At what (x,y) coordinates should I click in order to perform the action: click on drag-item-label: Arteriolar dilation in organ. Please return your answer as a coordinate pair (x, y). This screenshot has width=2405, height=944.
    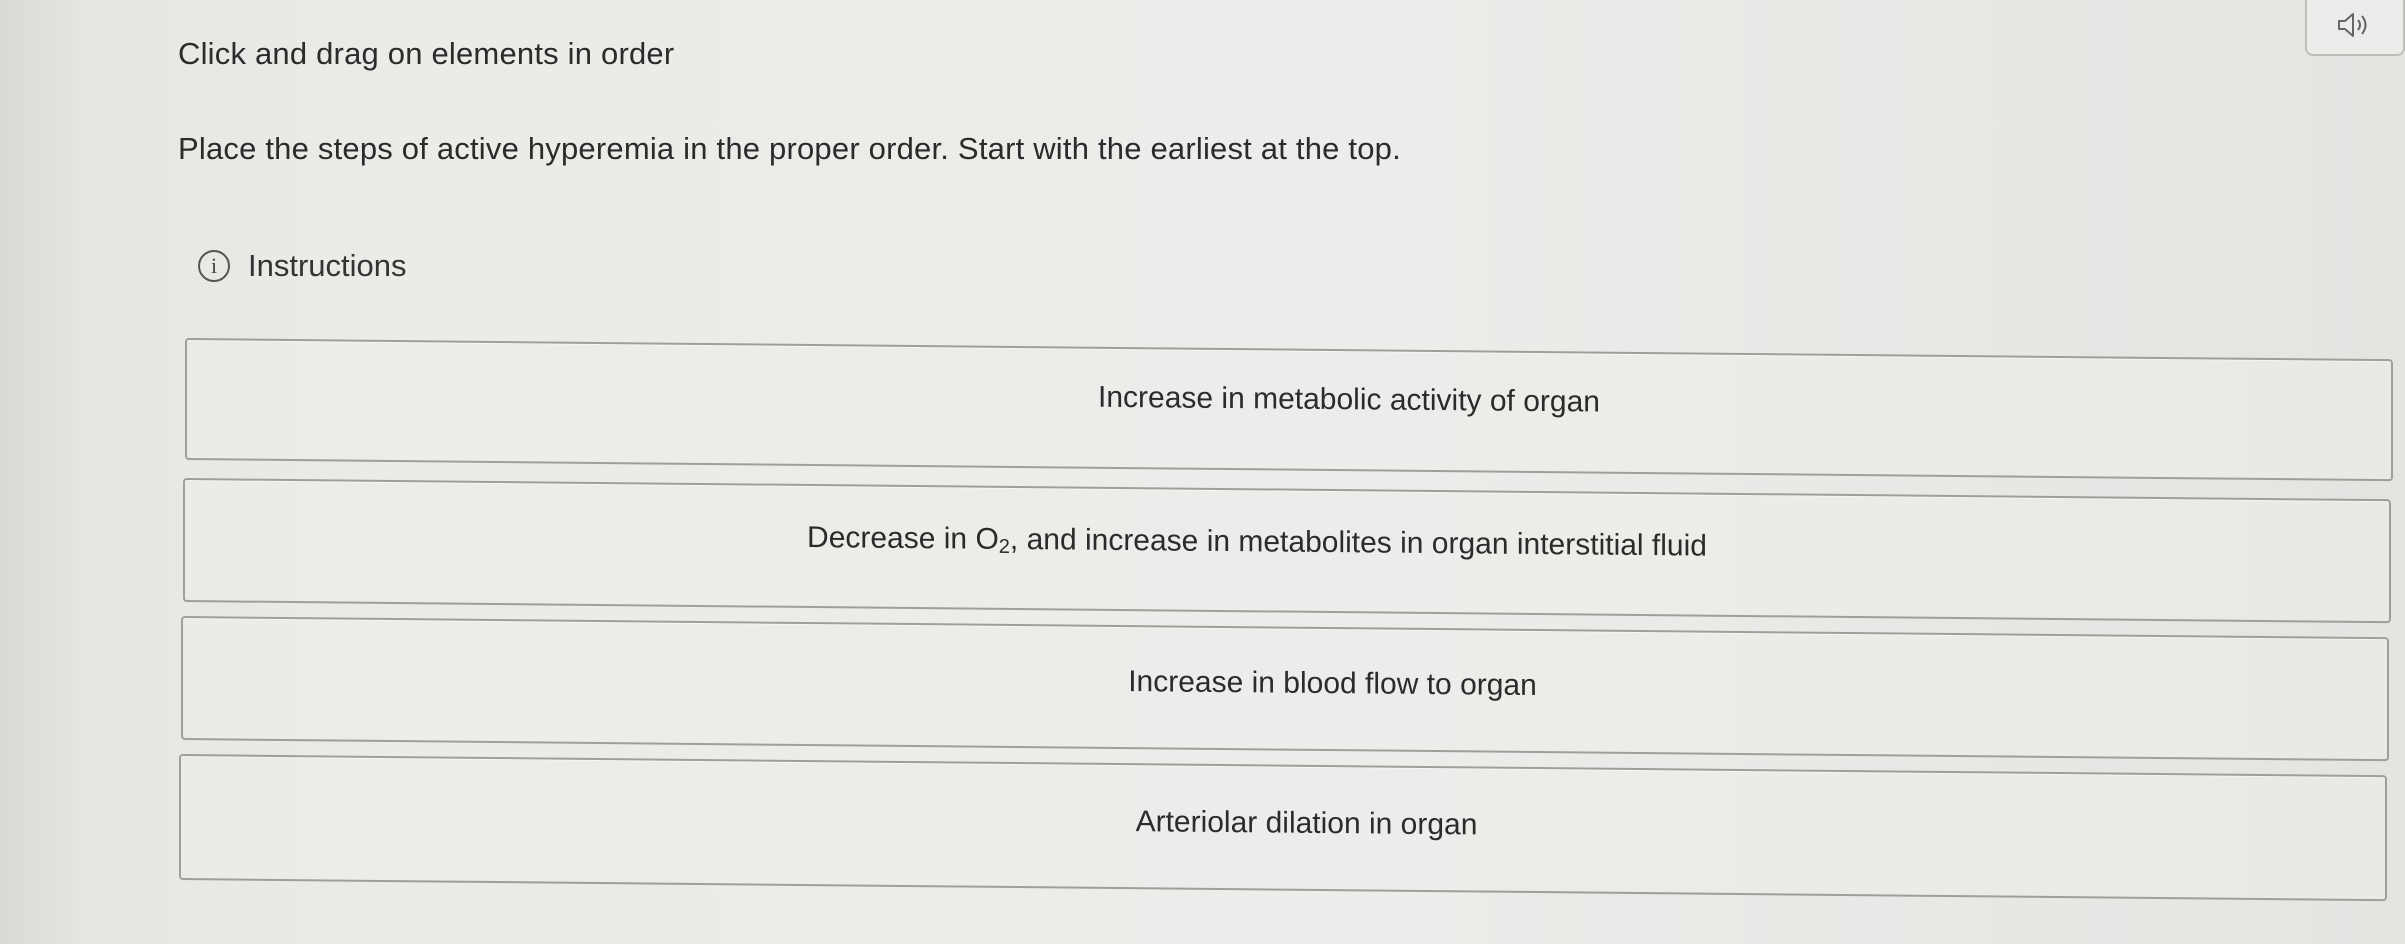
    Looking at the image, I should click on (1306, 823).